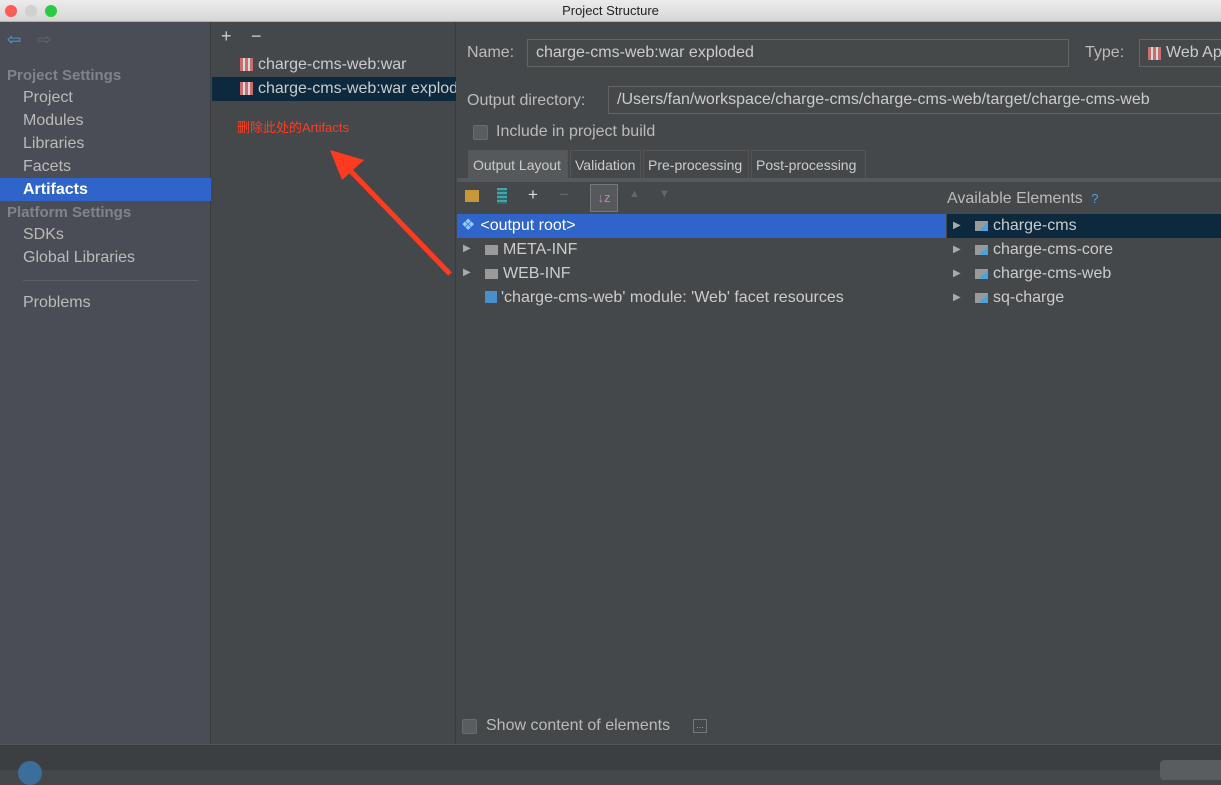 The width and height of the screenshot is (1221, 785). I want to click on remove-icon: −, so click(564, 195).